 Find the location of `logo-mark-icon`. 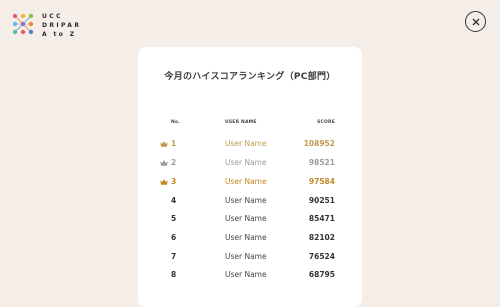

logo-mark-icon is located at coordinates (23, 24).